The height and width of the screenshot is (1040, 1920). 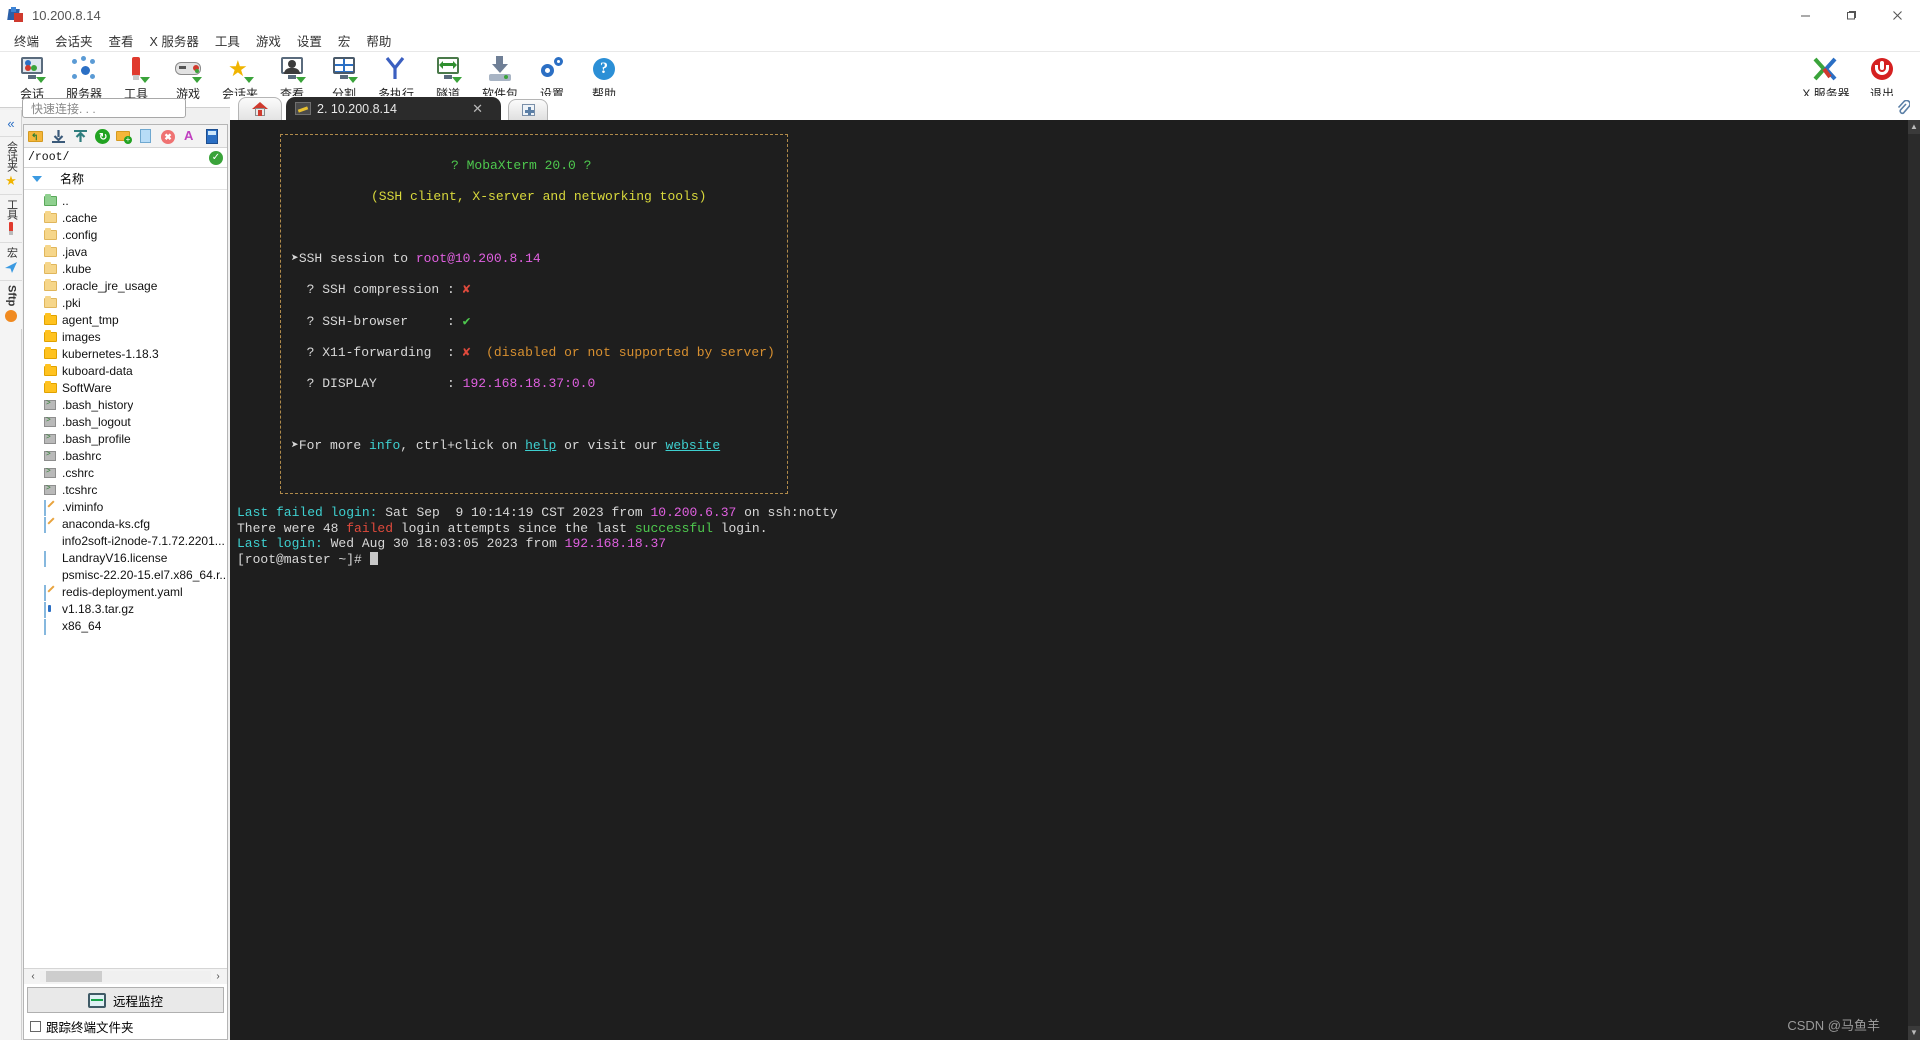 I want to click on list-item: anaconda-ks.cfg, so click(x=125, y=524).